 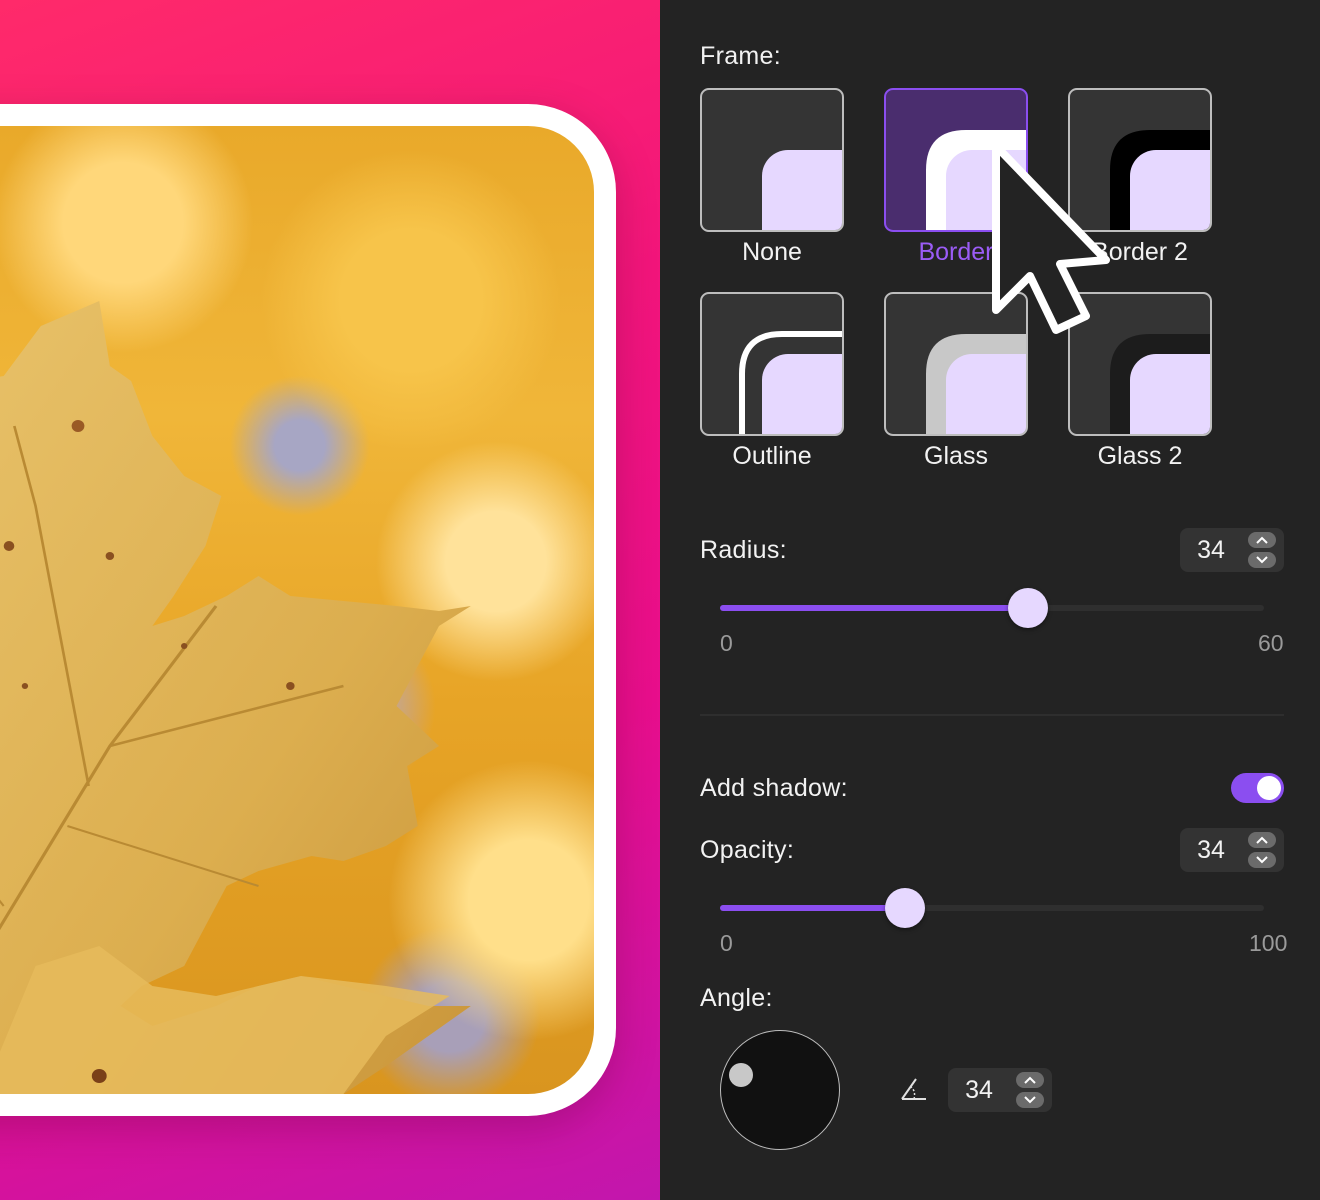 I want to click on radius-stepper: 34, so click(x=1232, y=550).